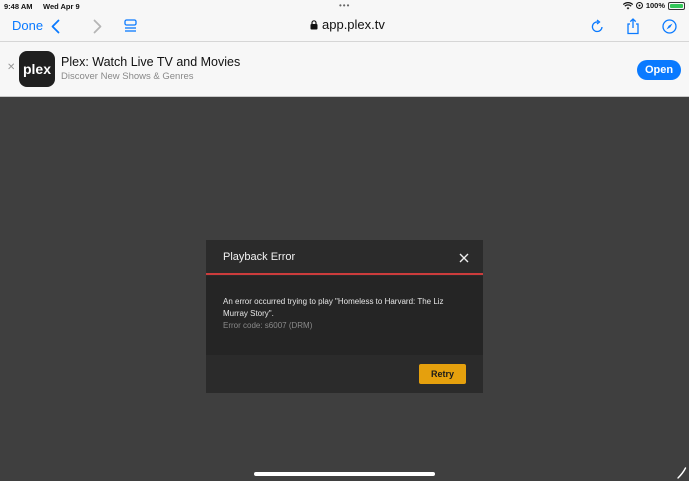  Describe the element at coordinates (314, 24) in the screenshot. I see `lock-icon` at that location.